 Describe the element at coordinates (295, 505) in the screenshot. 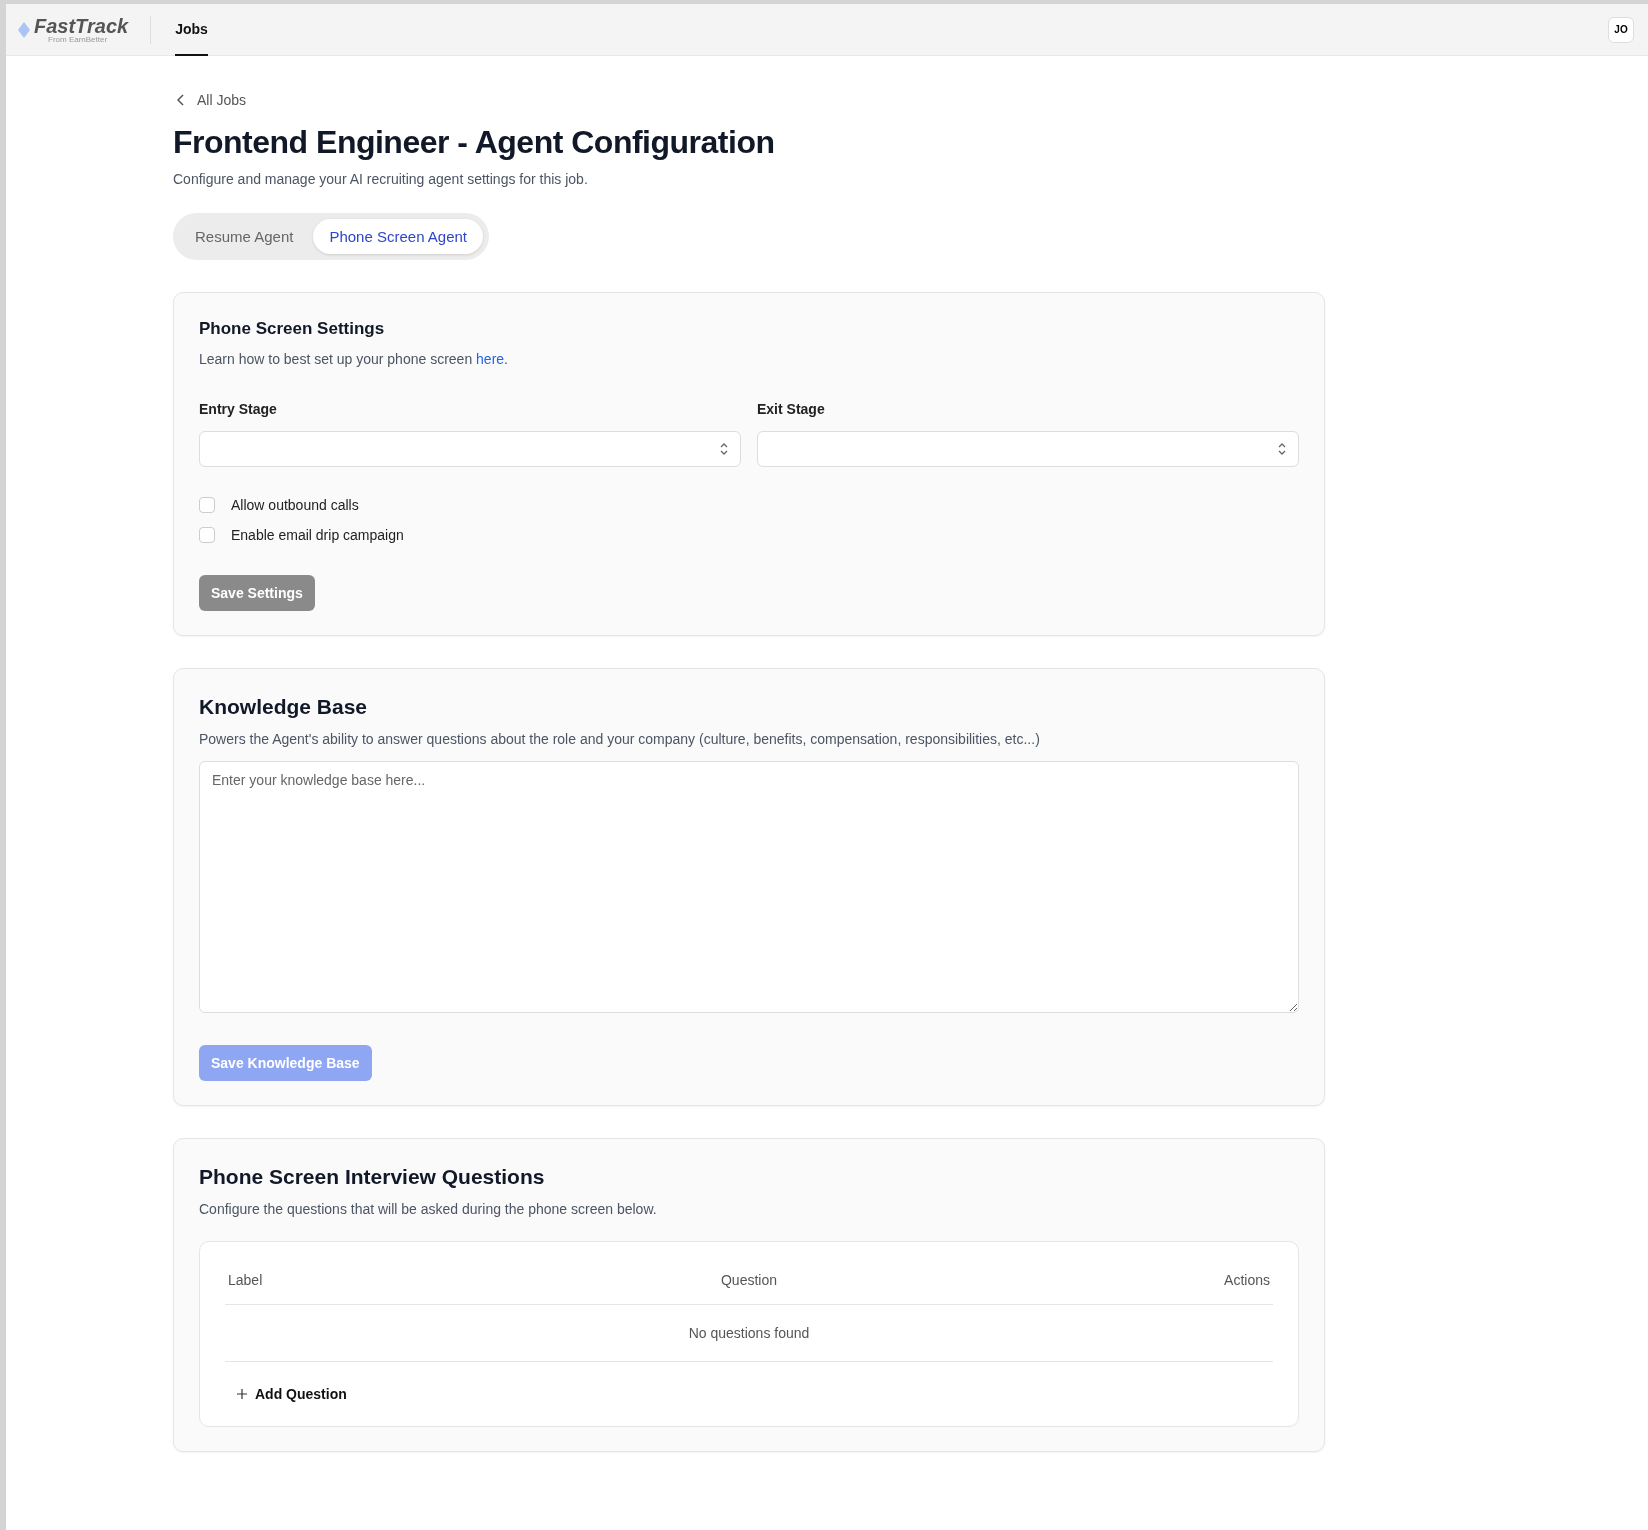

I see `checkbox-label: Allow outbound calls` at that location.